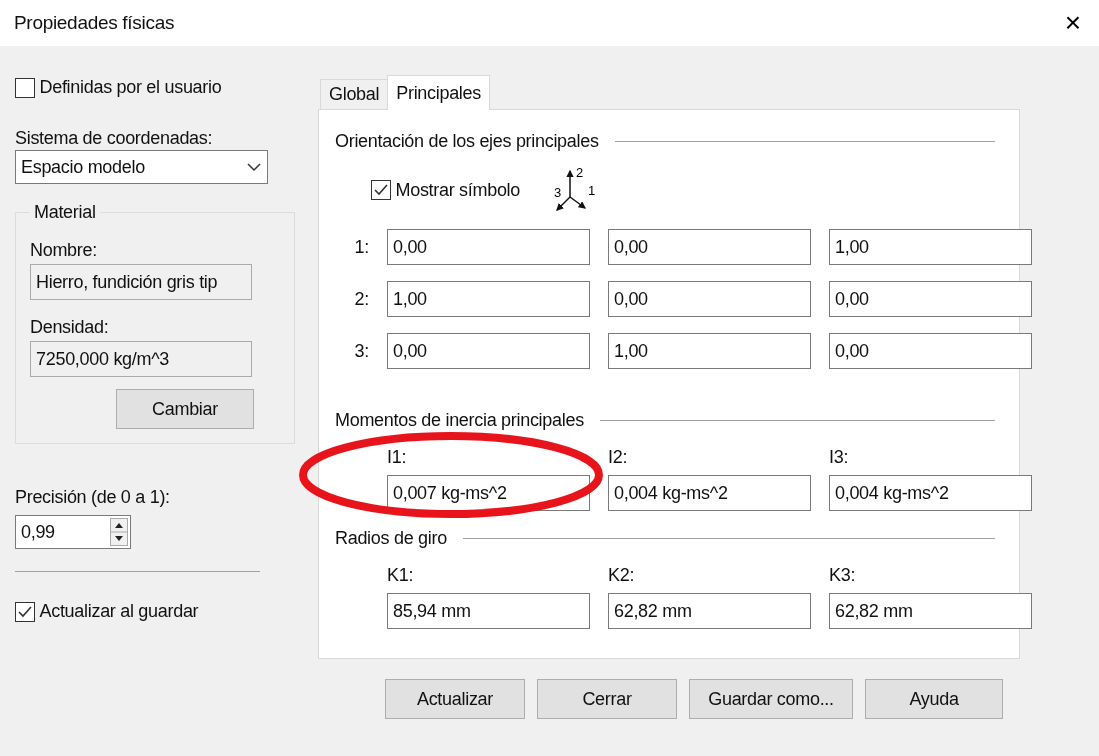 The image size is (1099, 756). What do you see at coordinates (401, 575) in the screenshot?
I see `field-label: K1:` at bounding box center [401, 575].